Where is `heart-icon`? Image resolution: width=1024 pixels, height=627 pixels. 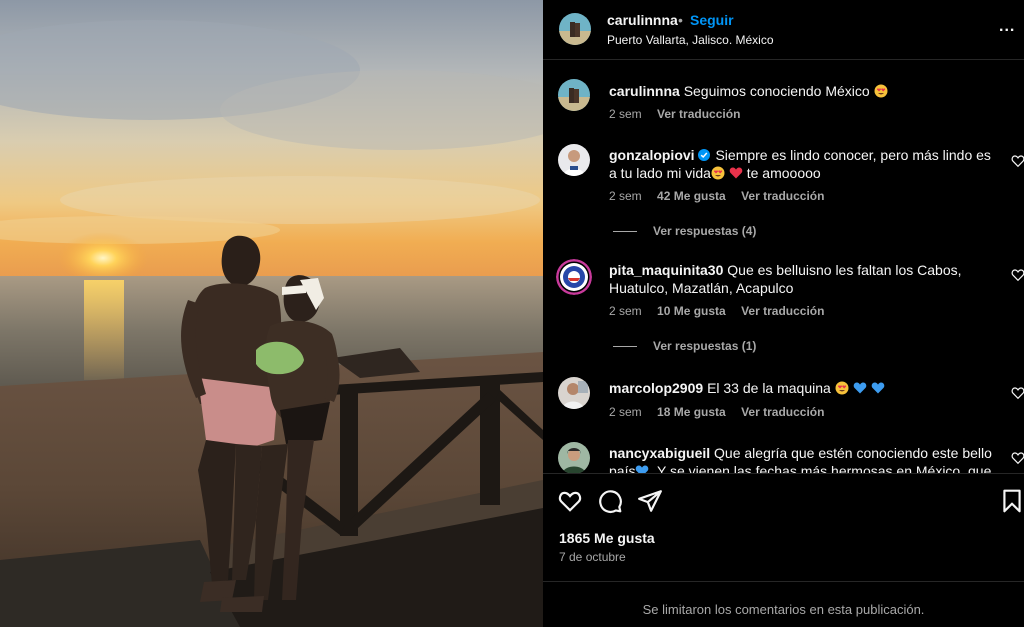
heart-icon is located at coordinates (570, 501).